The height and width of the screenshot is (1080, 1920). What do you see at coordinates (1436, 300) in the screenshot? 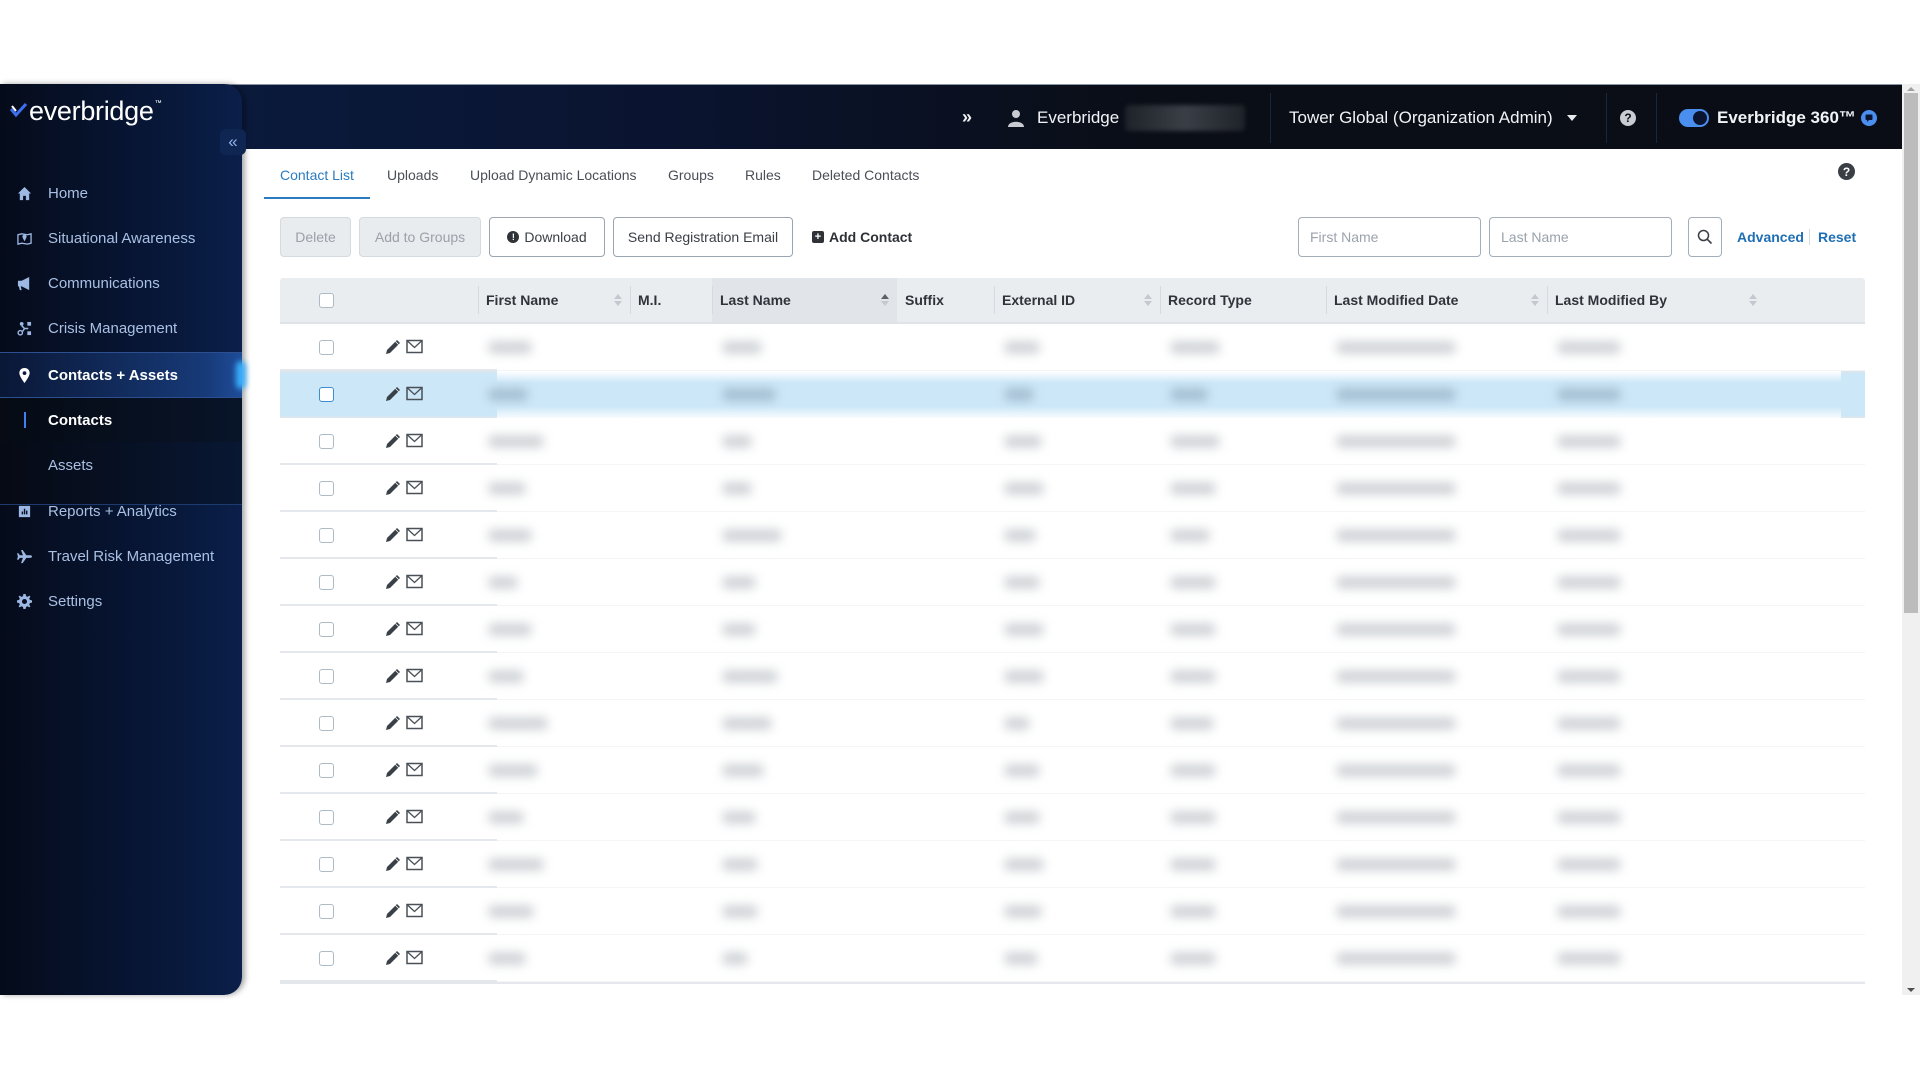
I see `column-header-last-modified-date: Last Modified Date` at bounding box center [1436, 300].